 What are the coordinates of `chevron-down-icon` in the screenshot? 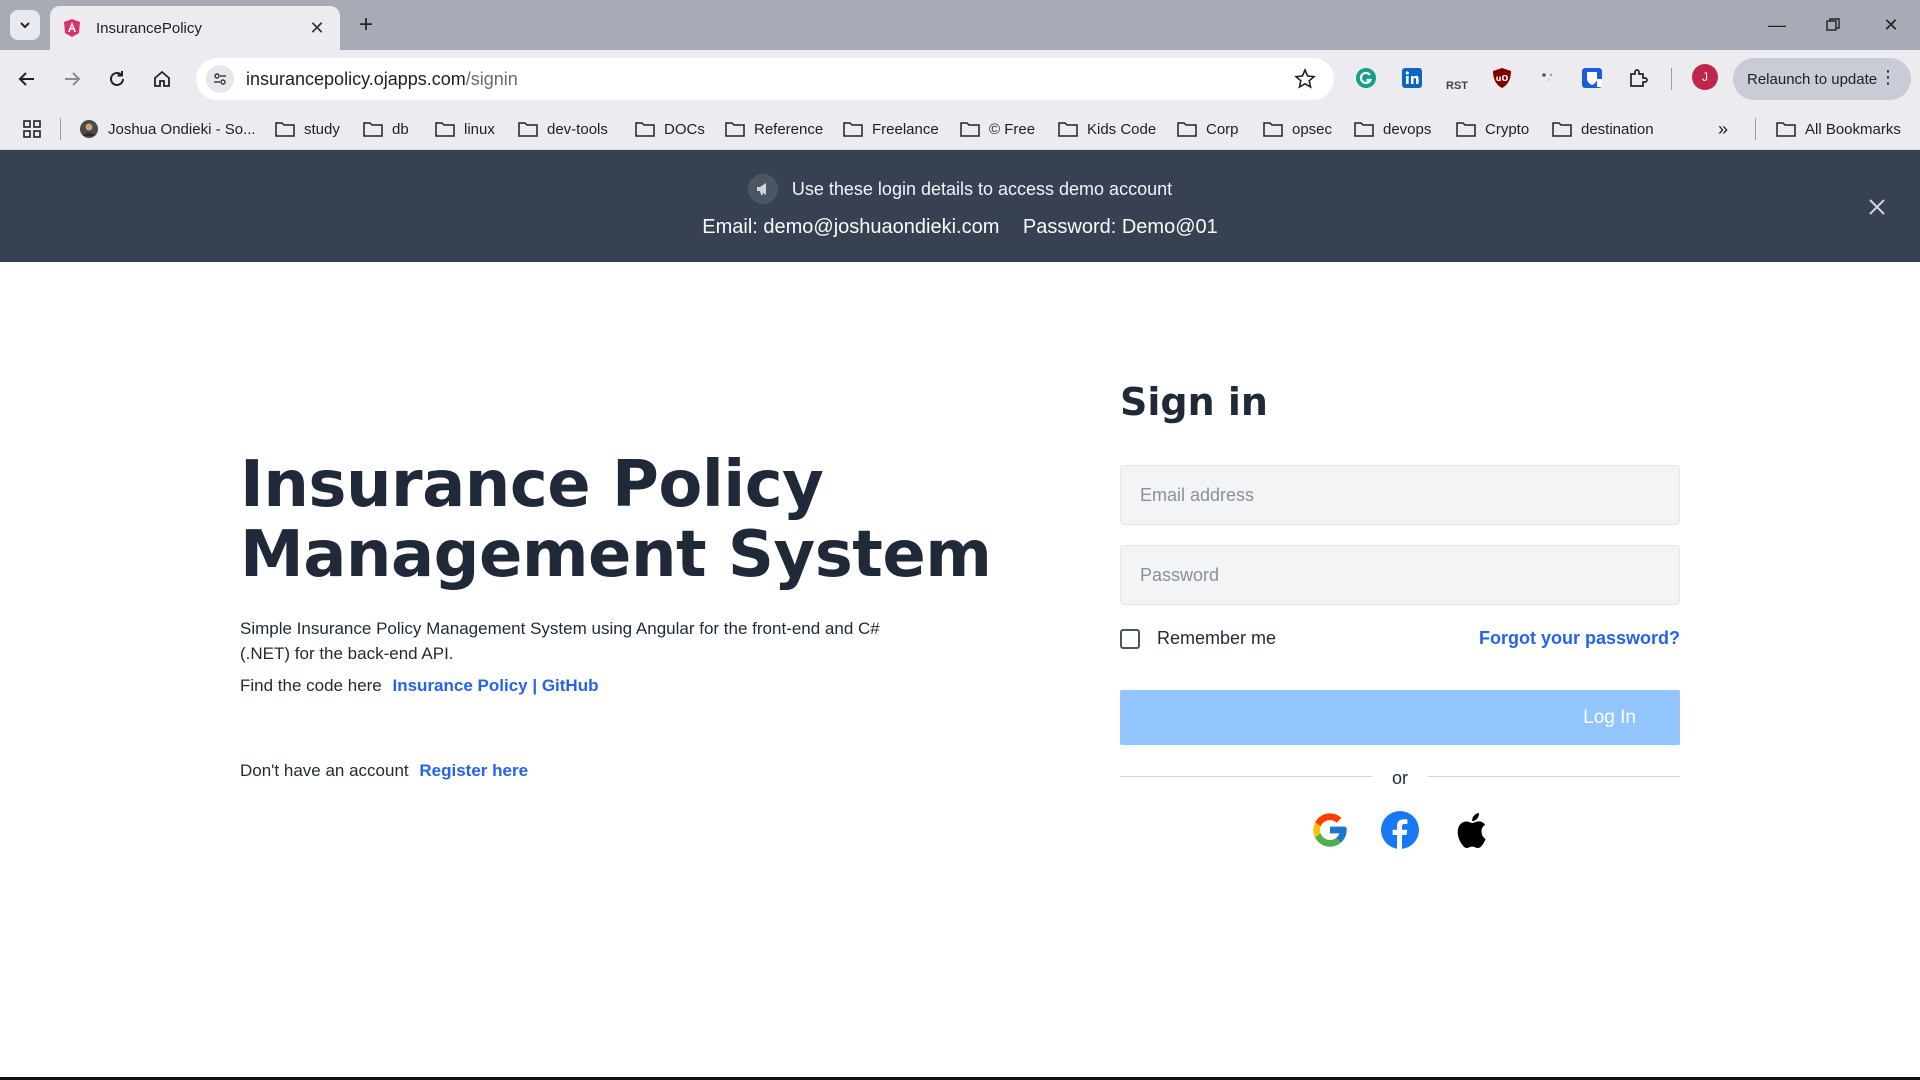 It's located at (25, 25).